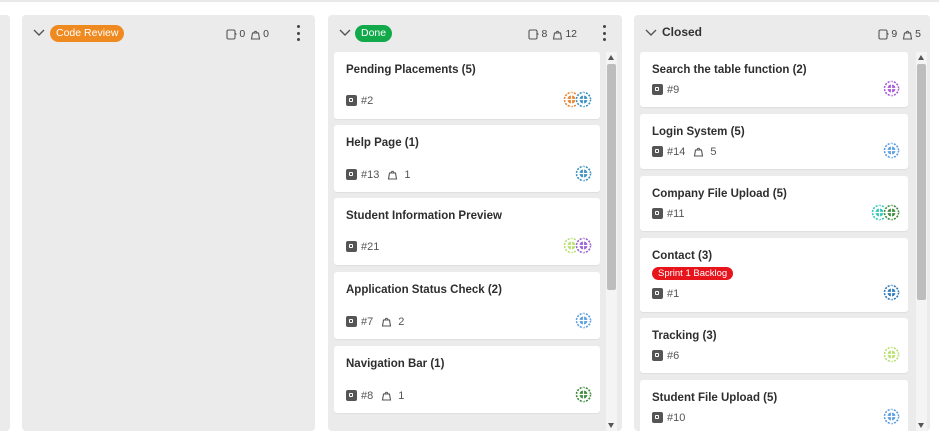 The image size is (939, 445). What do you see at coordinates (5, 223) in the screenshot?
I see `previous-column-edge` at bounding box center [5, 223].